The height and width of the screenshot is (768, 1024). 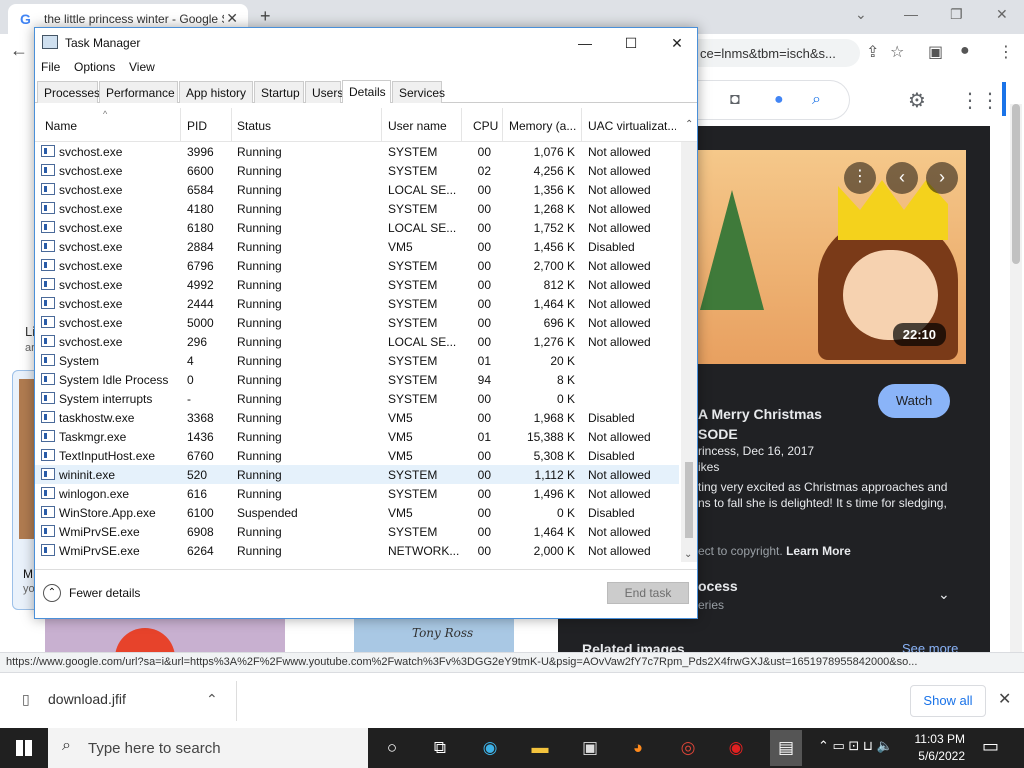 What do you see at coordinates (207, 126) in the screenshot?
I see `column-header-pid: PID` at bounding box center [207, 126].